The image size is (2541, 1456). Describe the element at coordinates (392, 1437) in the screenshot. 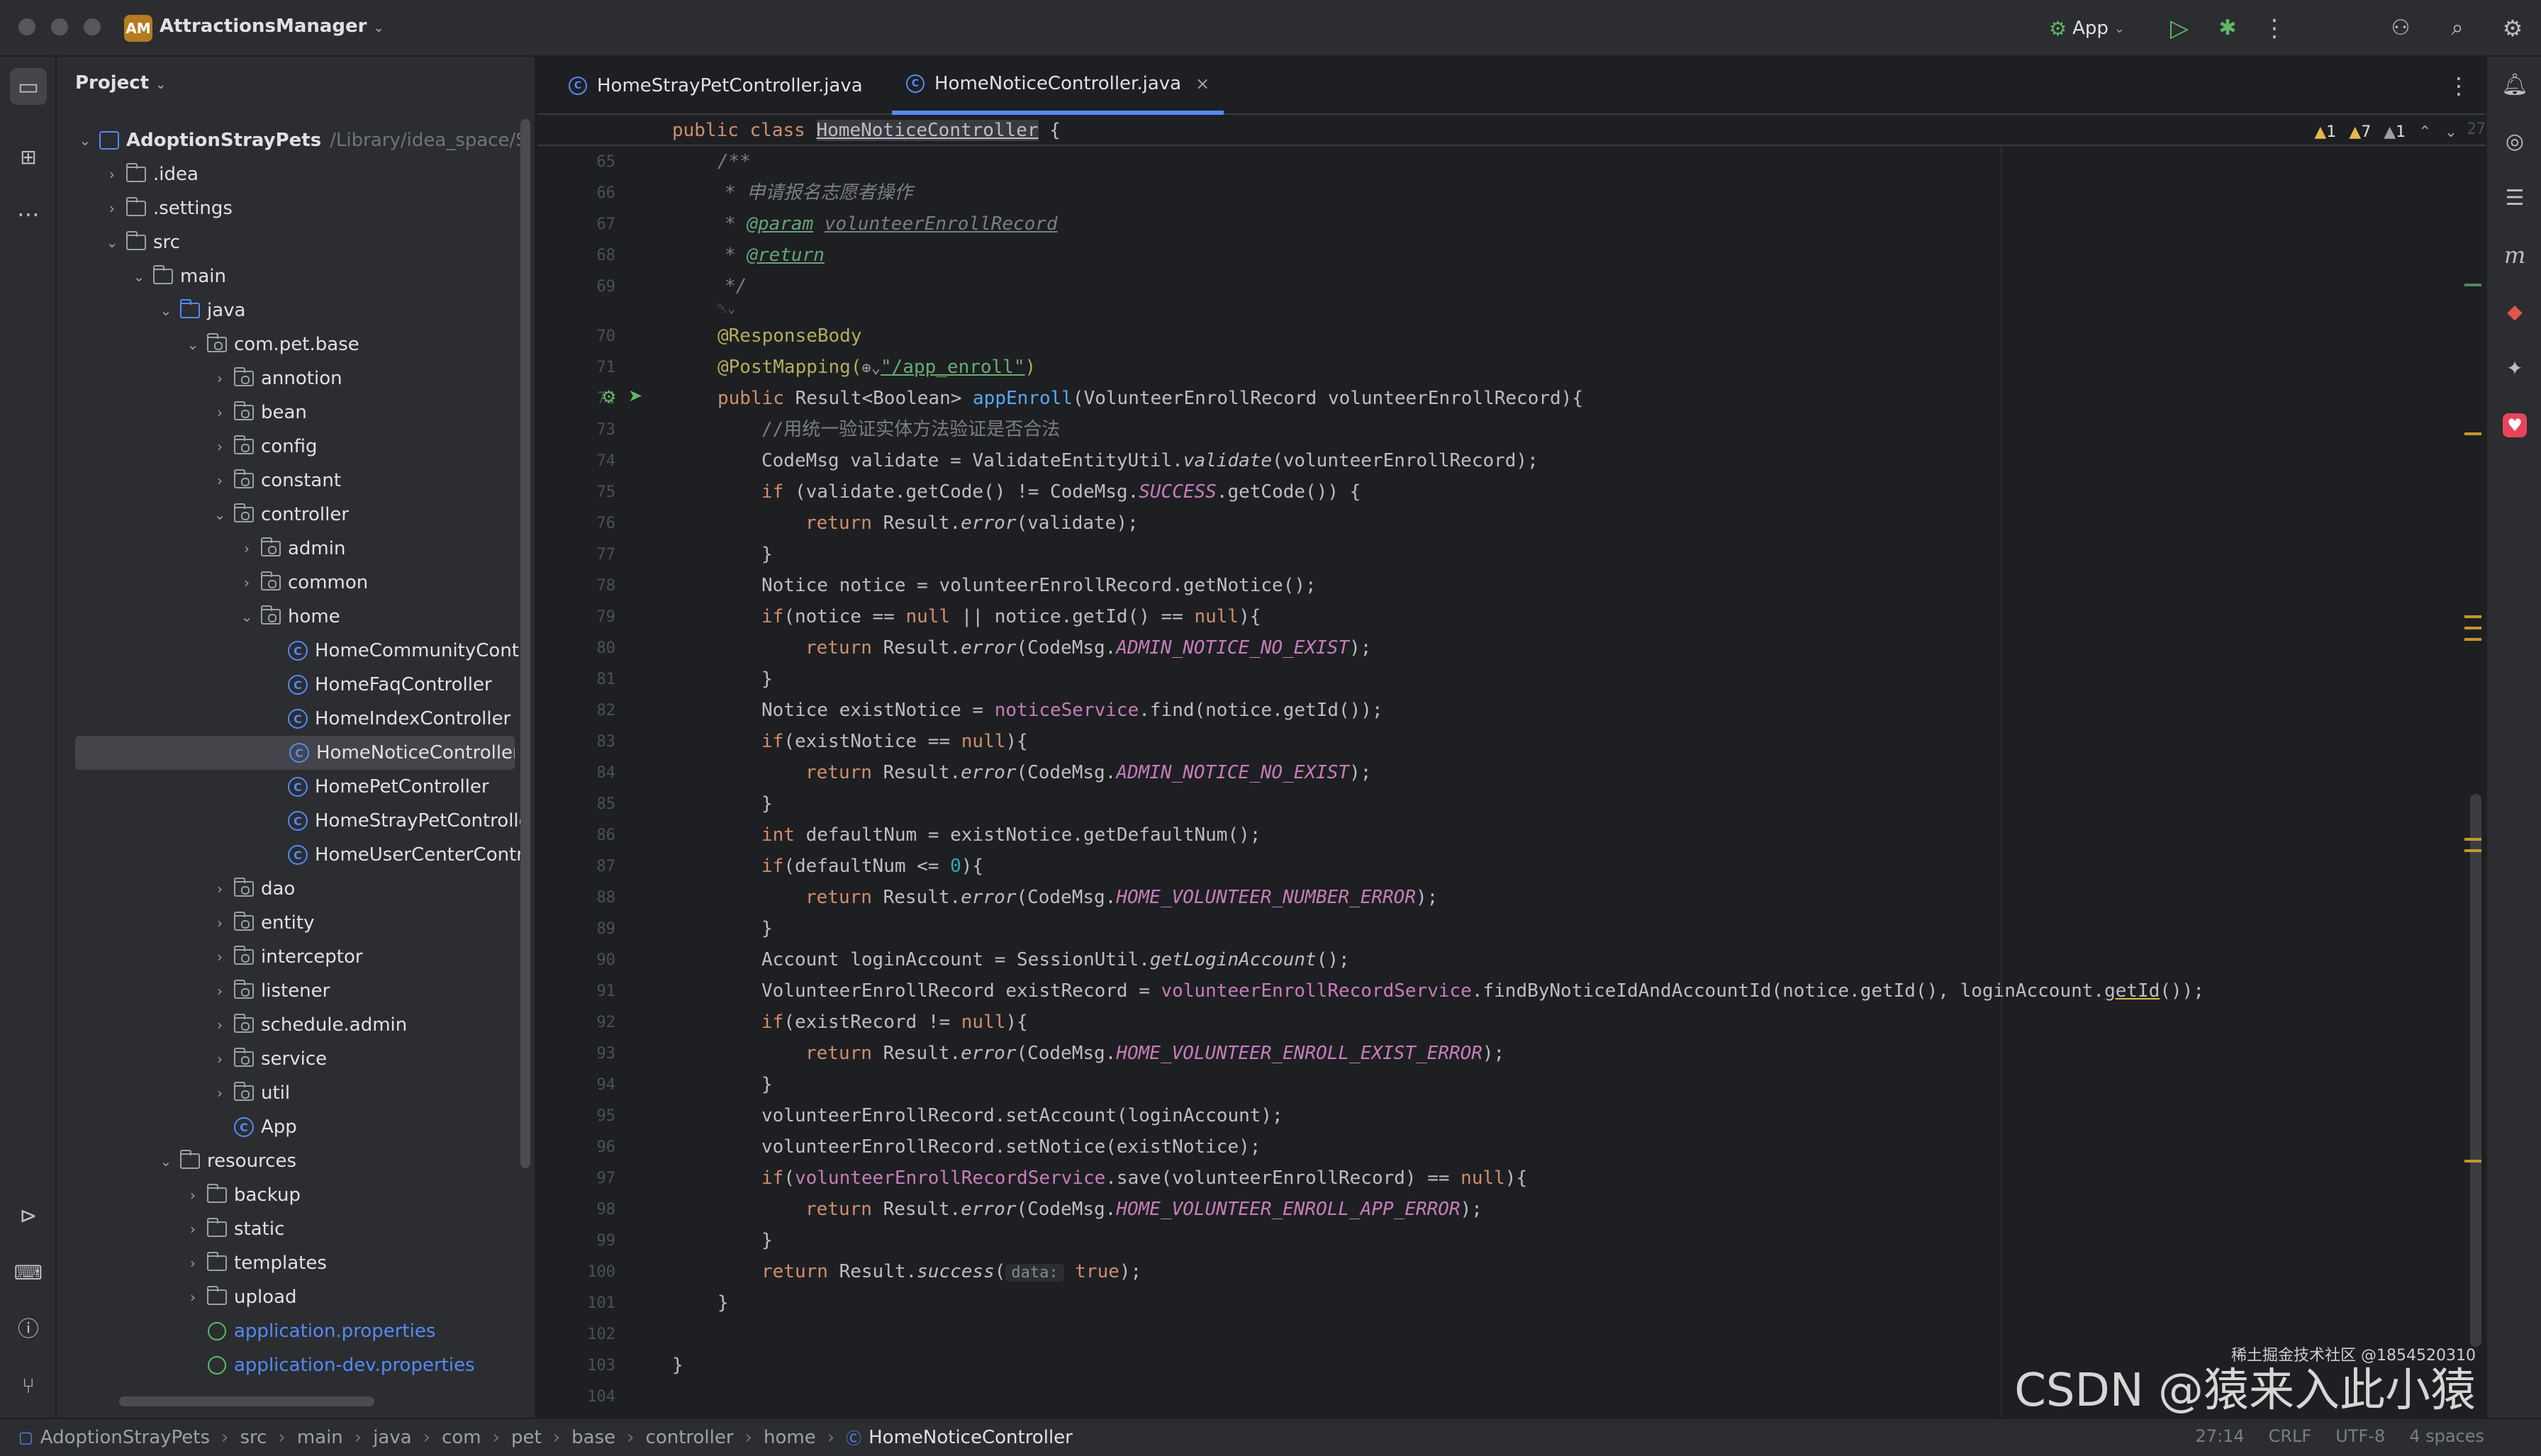

I see `breadcrumb-item: java` at that location.